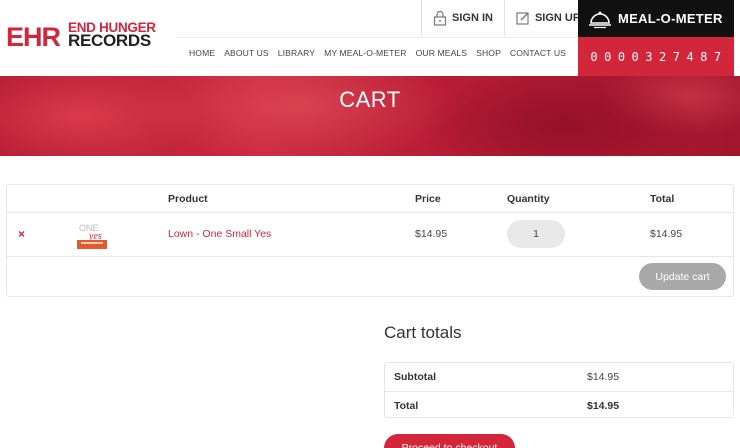 Image resolution: width=740 pixels, height=448 pixels. Describe the element at coordinates (219, 234) in the screenshot. I see `product-name-link: Lown - One Small Yes` at that location.